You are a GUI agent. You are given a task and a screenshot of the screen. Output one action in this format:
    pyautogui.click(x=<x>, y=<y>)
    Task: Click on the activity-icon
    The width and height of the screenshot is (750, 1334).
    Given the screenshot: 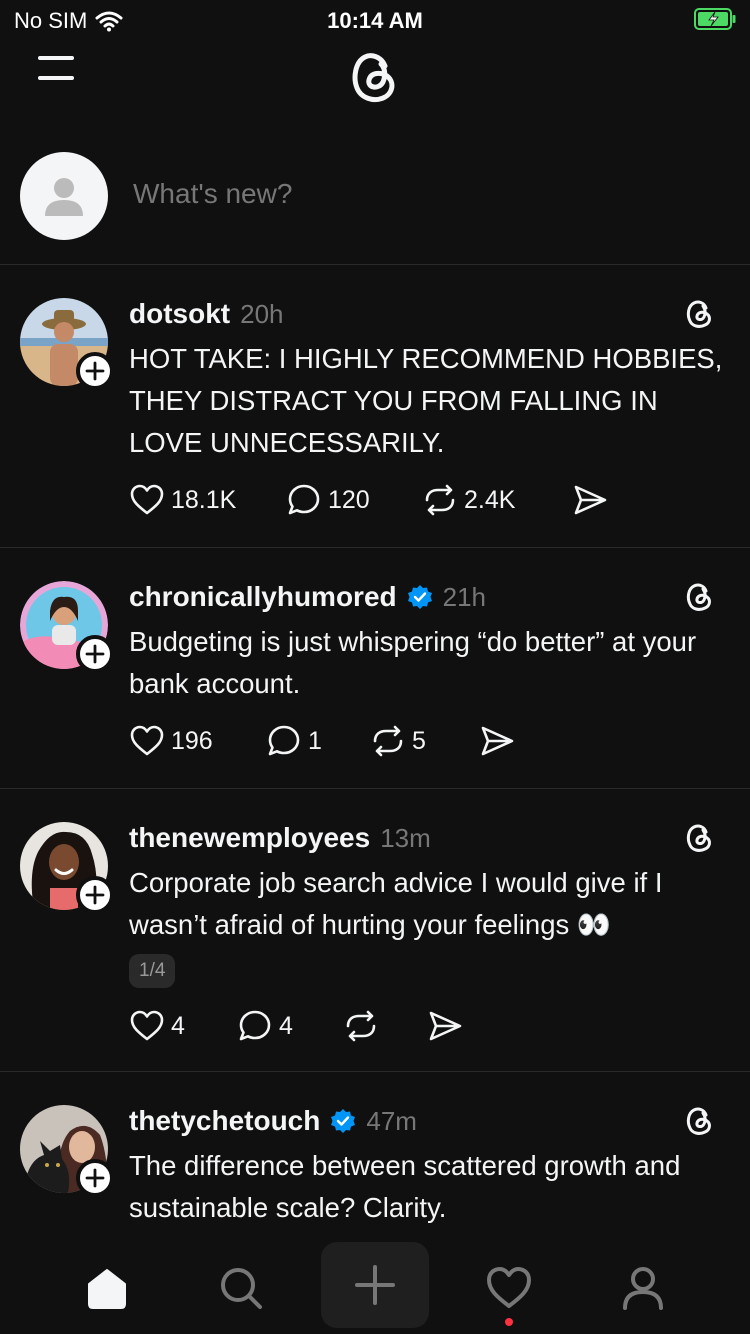 What is the action you would take?
    pyautogui.click(x=509, y=1287)
    